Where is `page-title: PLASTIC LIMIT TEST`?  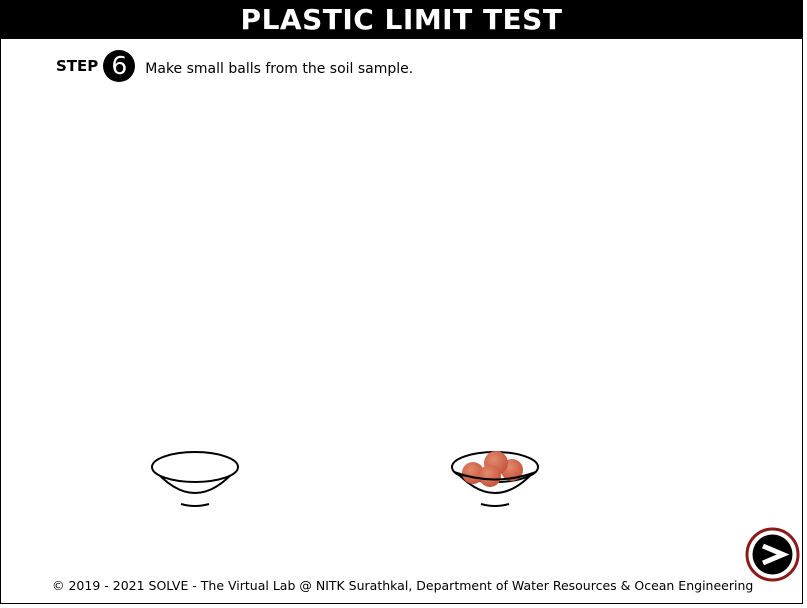 page-title: PLASTIC LIMIT TEST is located at coordinates (401, 19).